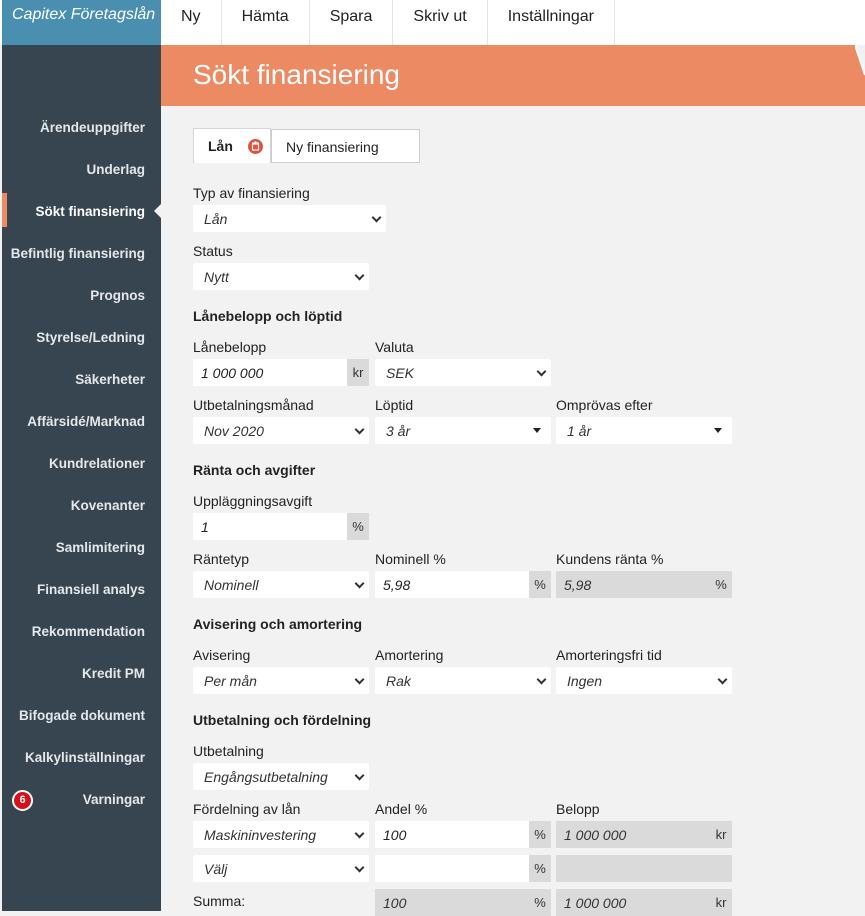  What do you see at coordinates (115, 169) in the screenshot?
I see `sidebar-item-underlag: Underlag` at bounding box center [115, 169].